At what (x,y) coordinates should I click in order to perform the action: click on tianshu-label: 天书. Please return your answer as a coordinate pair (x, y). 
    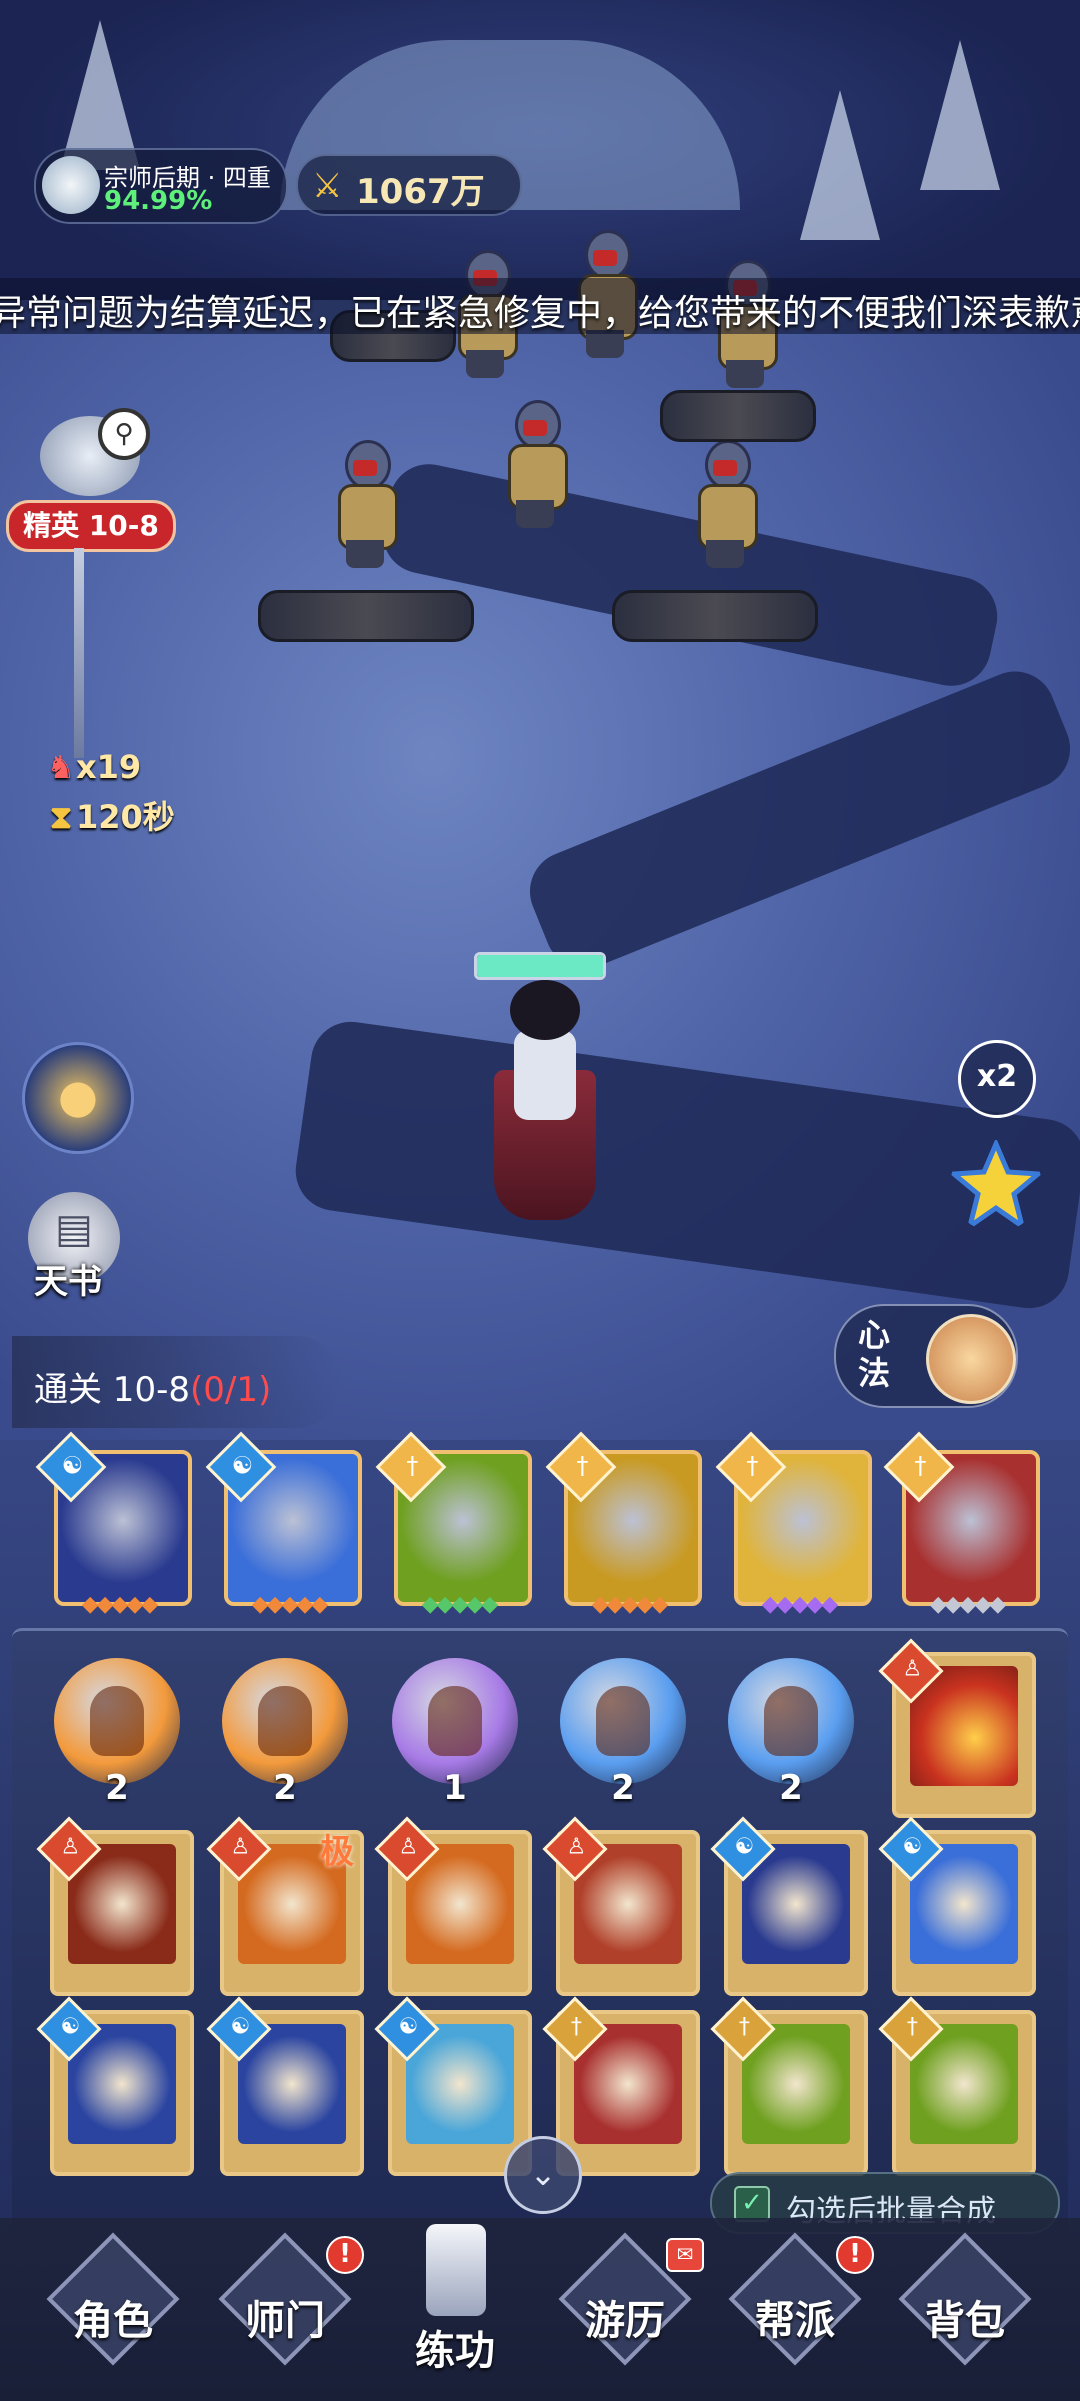
    Looking at the image, I should click on (68, 1282).